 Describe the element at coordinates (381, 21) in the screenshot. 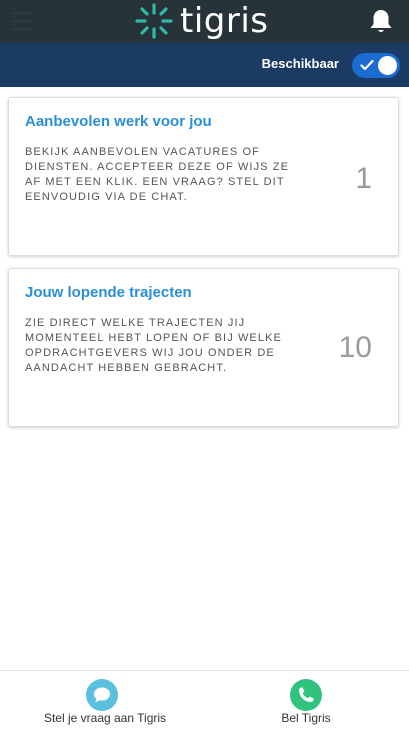

I see `bell-icon` at that location.